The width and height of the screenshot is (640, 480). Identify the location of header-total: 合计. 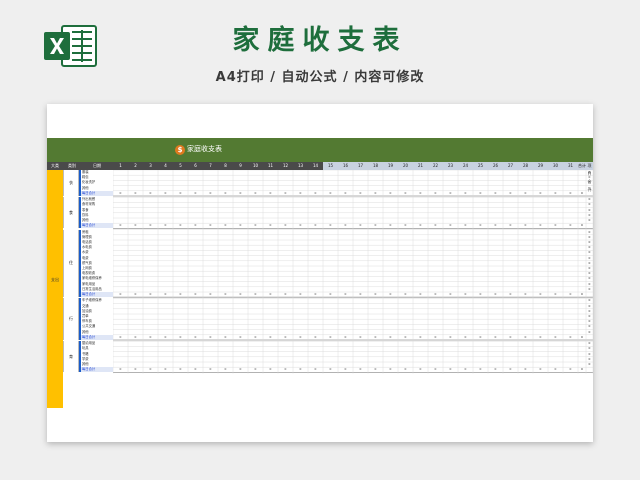
(582, 166).